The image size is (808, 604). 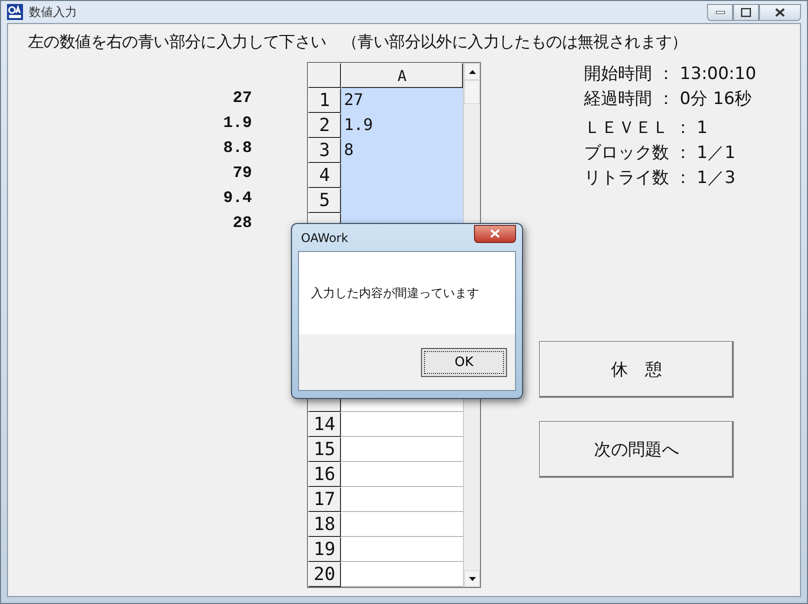 What do you see at coordinates (242, 173) in the screenshot?
I see `source-value: 79` at bounding box center [242, 173].